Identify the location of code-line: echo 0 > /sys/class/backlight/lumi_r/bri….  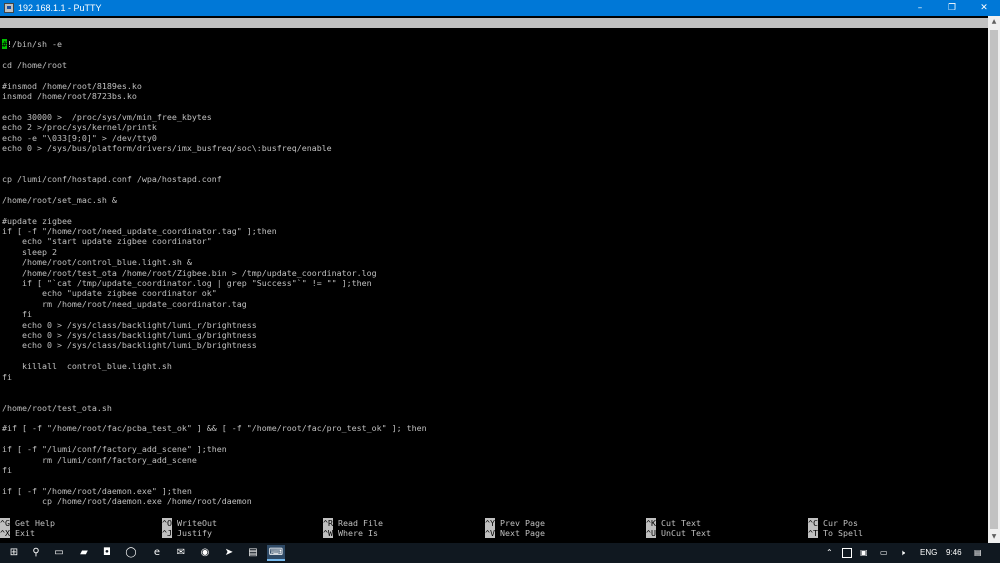
(129, 324).